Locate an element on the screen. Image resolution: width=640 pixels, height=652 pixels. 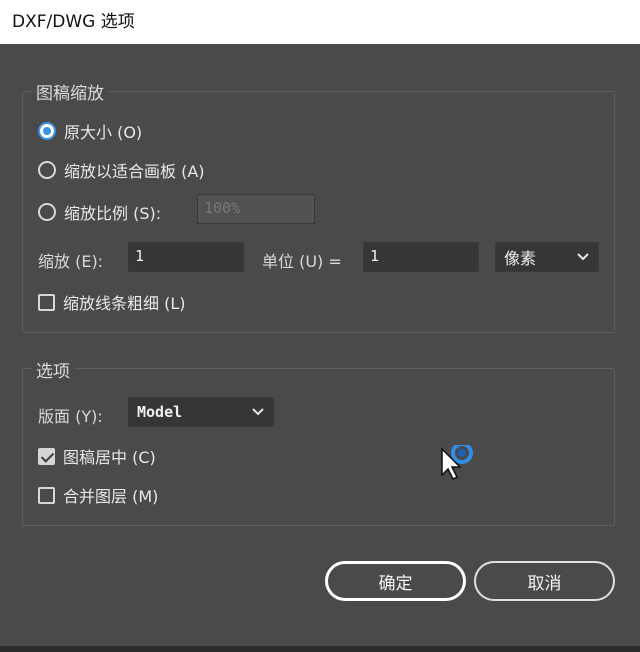
checkbox-center-artwork-control is located at coordinates (46, 456).